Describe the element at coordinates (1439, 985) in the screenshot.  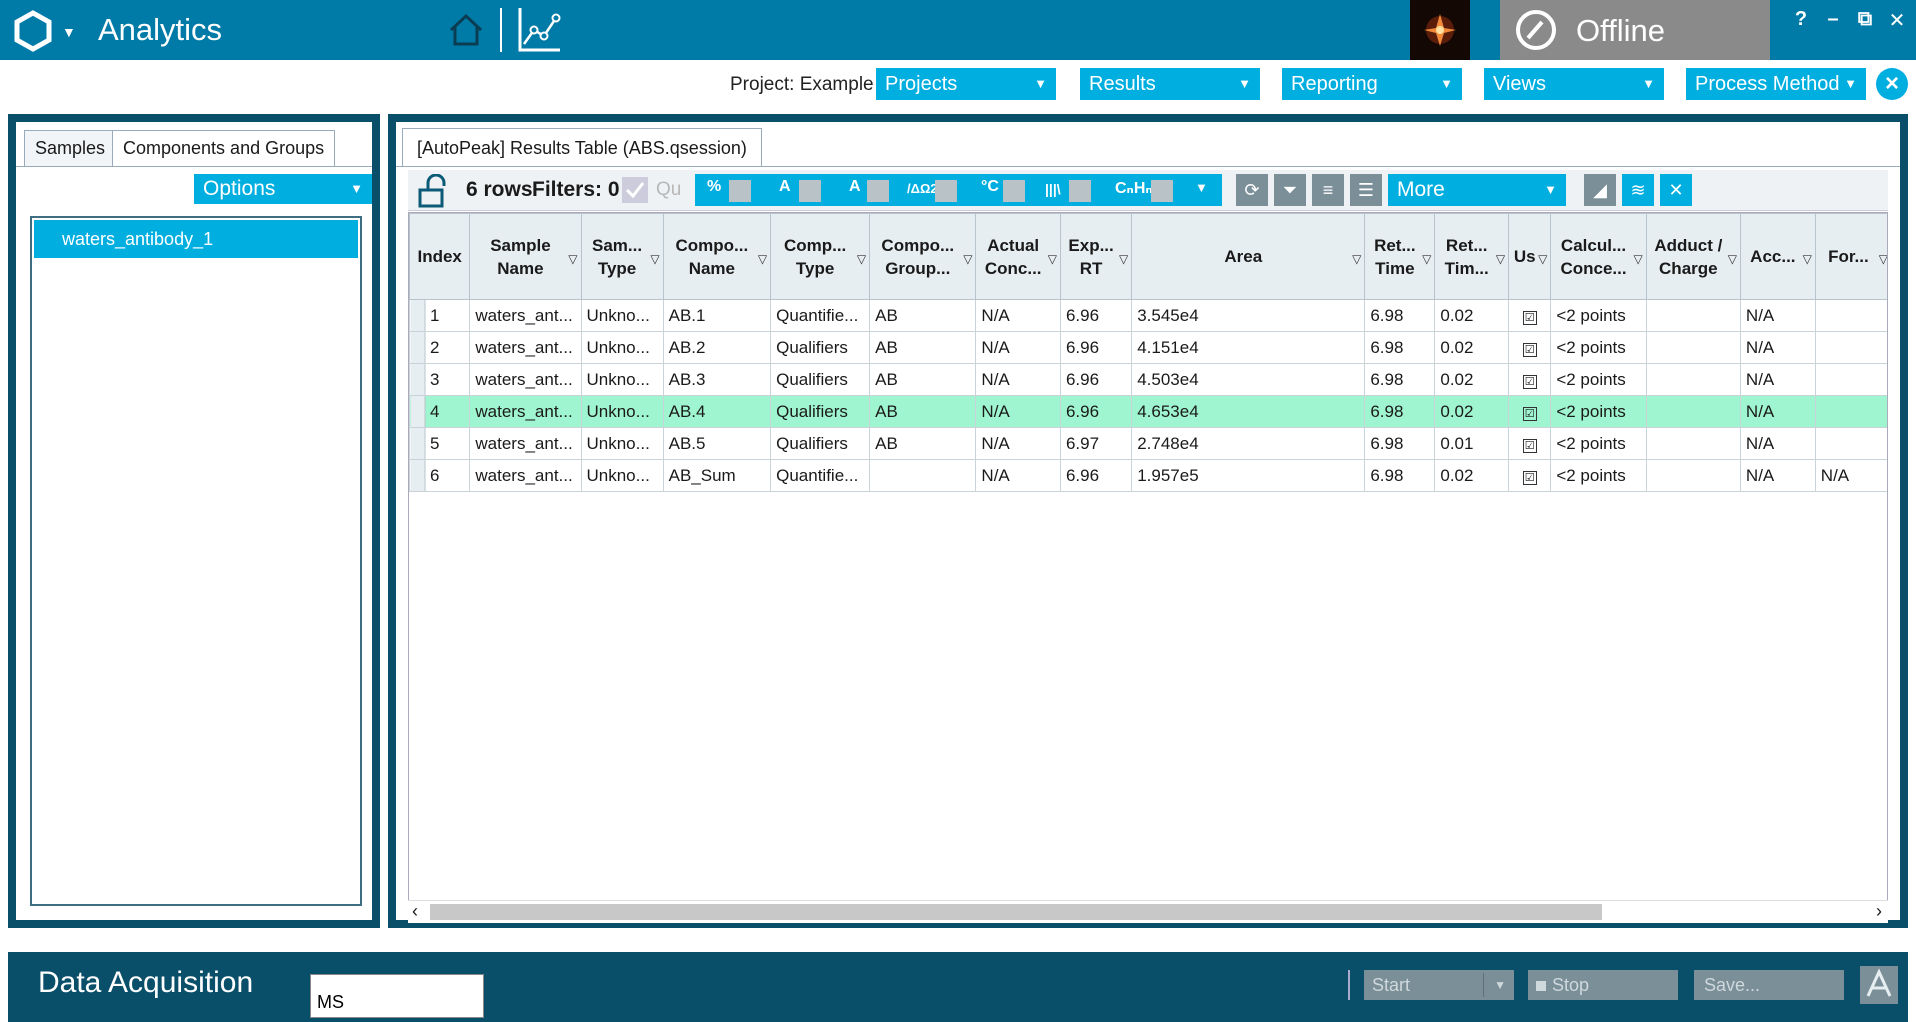
I see `start-button: Start ▼` at that location.